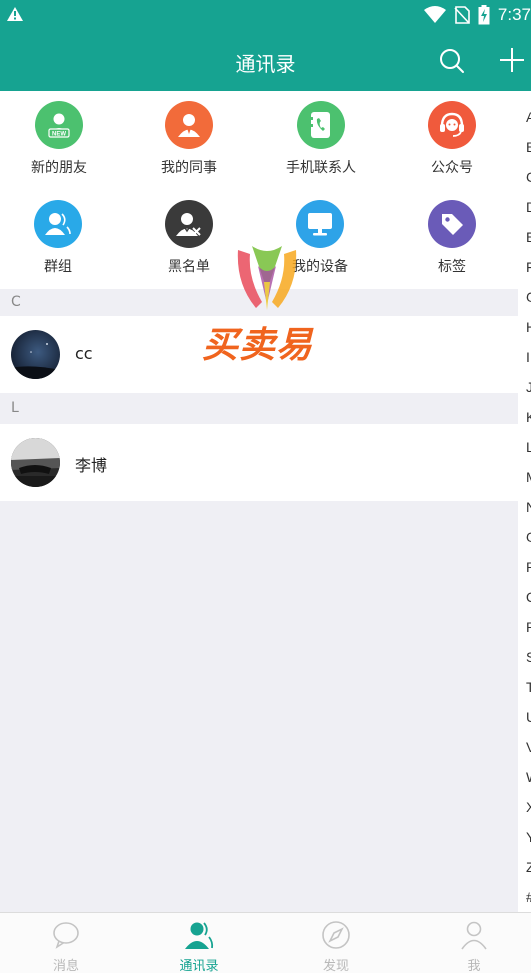  I want to click on index-letter: E, so click(528, 237).